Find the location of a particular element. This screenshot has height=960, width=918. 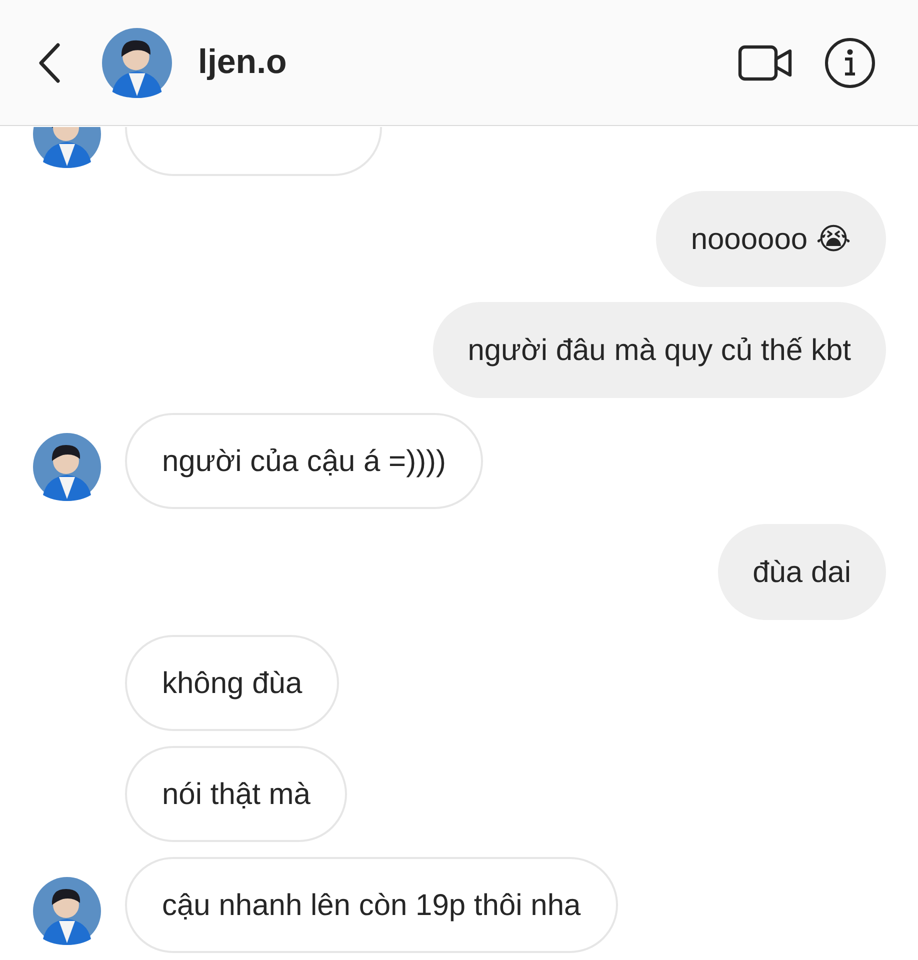

info-button is located at coordinates (850, 62).